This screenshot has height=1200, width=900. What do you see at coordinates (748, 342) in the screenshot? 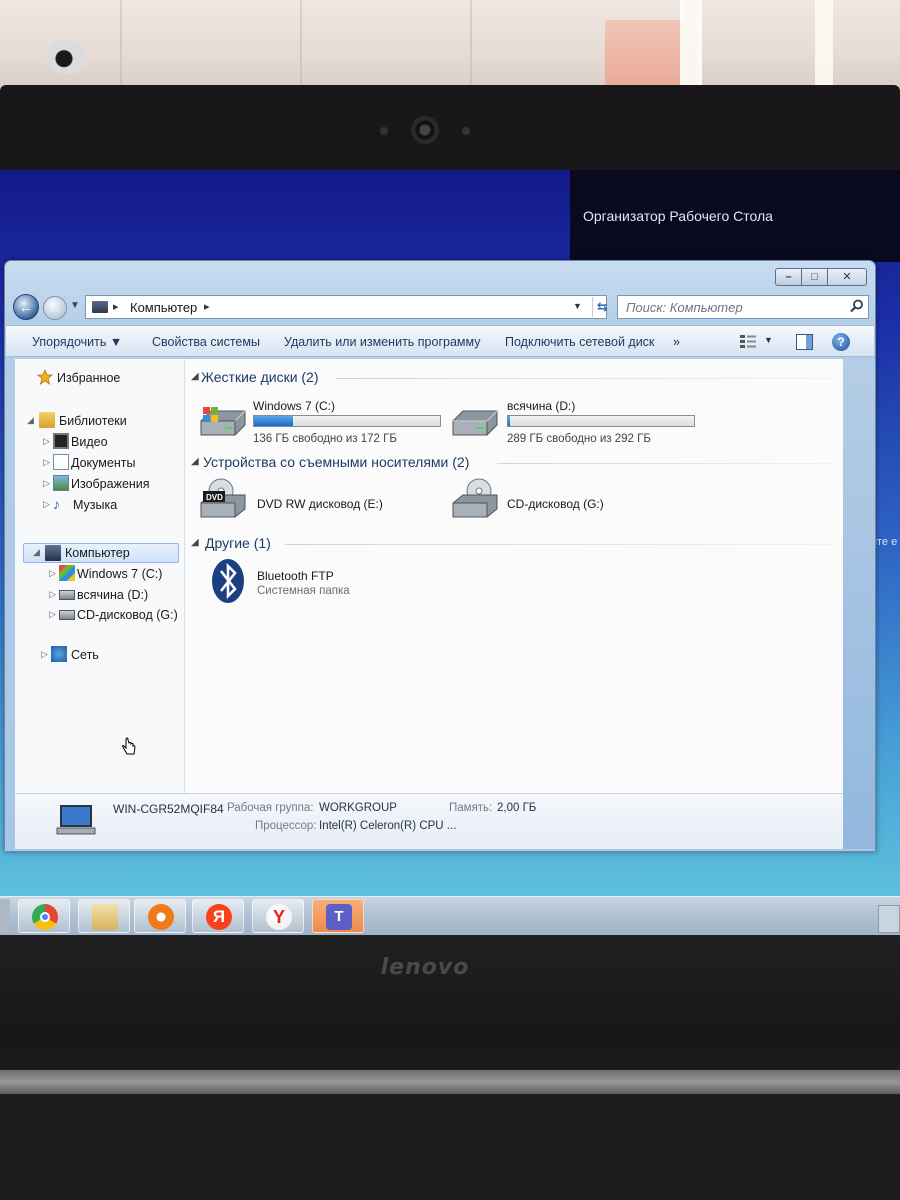
I see `change-view-icon` at bounding box center [748, 342].